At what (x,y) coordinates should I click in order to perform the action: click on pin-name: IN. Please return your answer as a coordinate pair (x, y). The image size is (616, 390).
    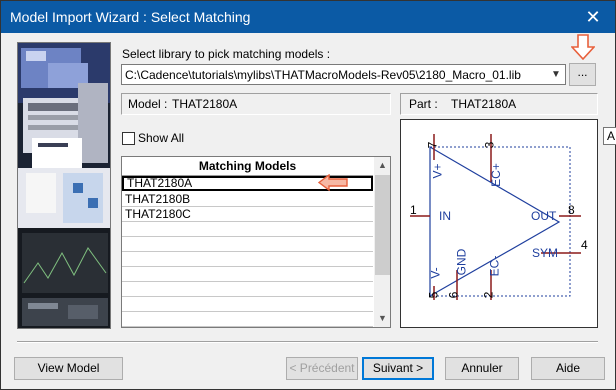
    Looking at the image, I should click on (445, 216).